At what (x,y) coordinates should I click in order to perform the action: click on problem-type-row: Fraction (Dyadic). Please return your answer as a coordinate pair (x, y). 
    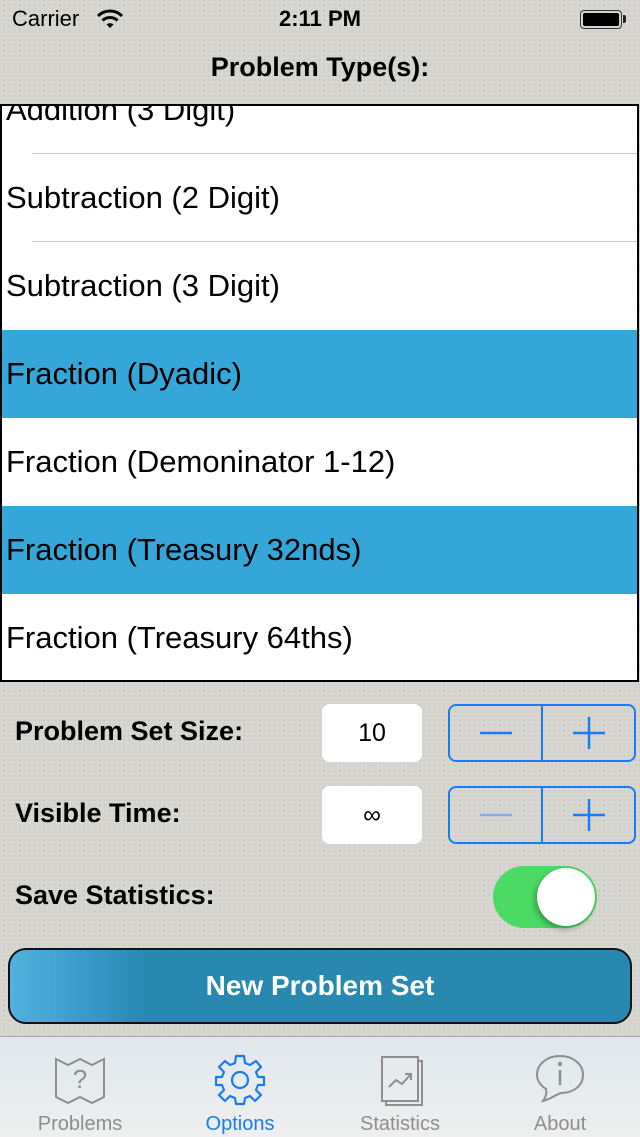
    Looking at the image, I should click on (319, 374).